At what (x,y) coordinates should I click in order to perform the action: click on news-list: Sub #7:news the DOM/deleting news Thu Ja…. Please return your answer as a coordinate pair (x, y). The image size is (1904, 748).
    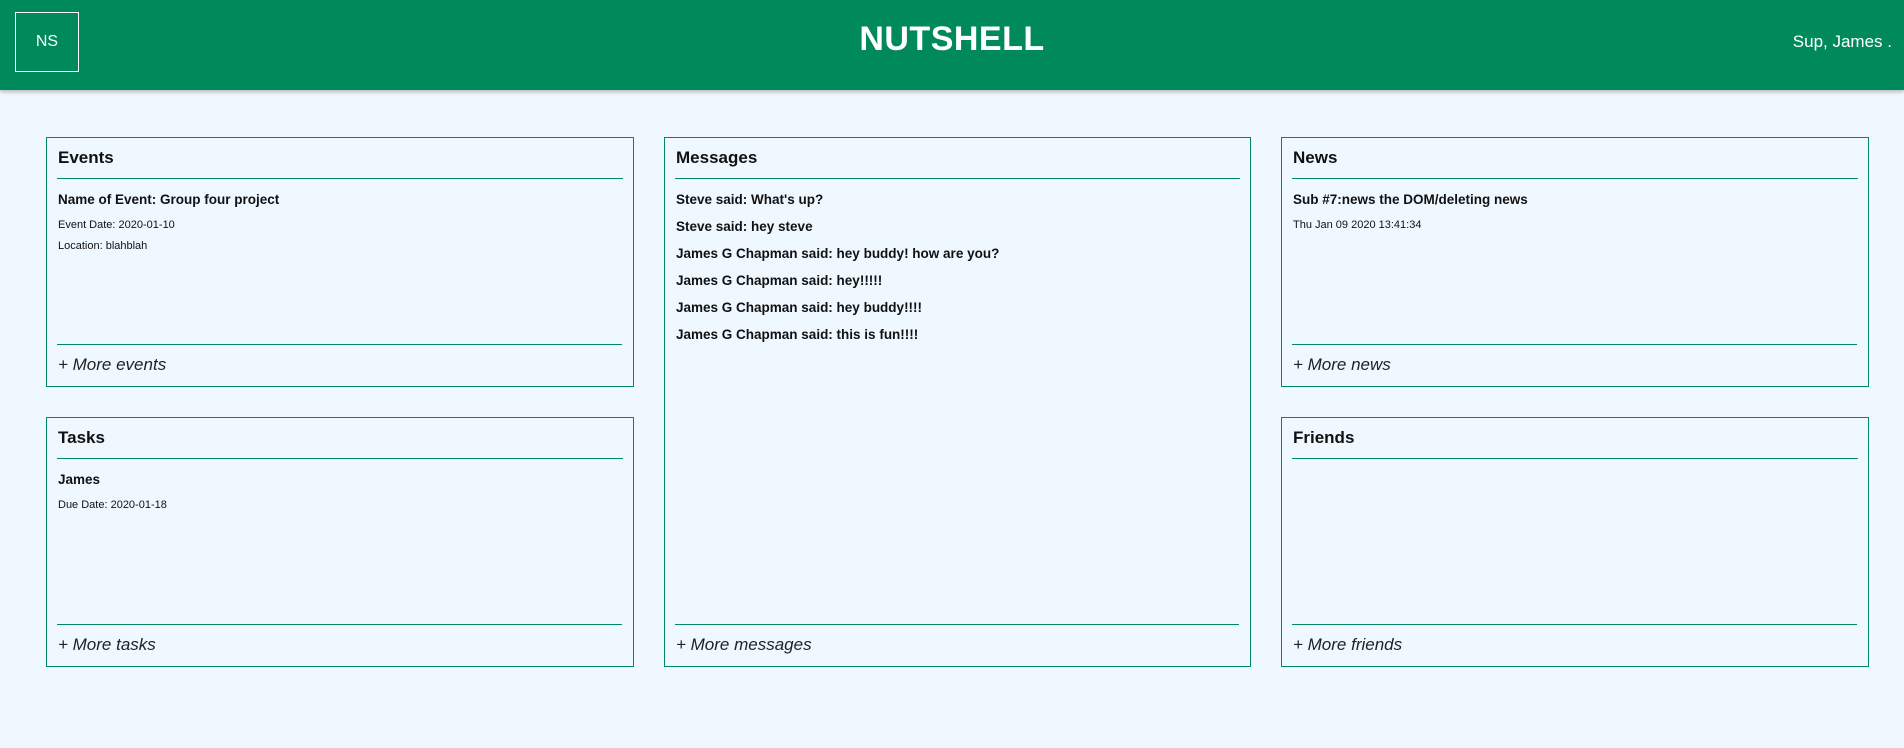
    Looking at the image, I should click on (1575, 209).